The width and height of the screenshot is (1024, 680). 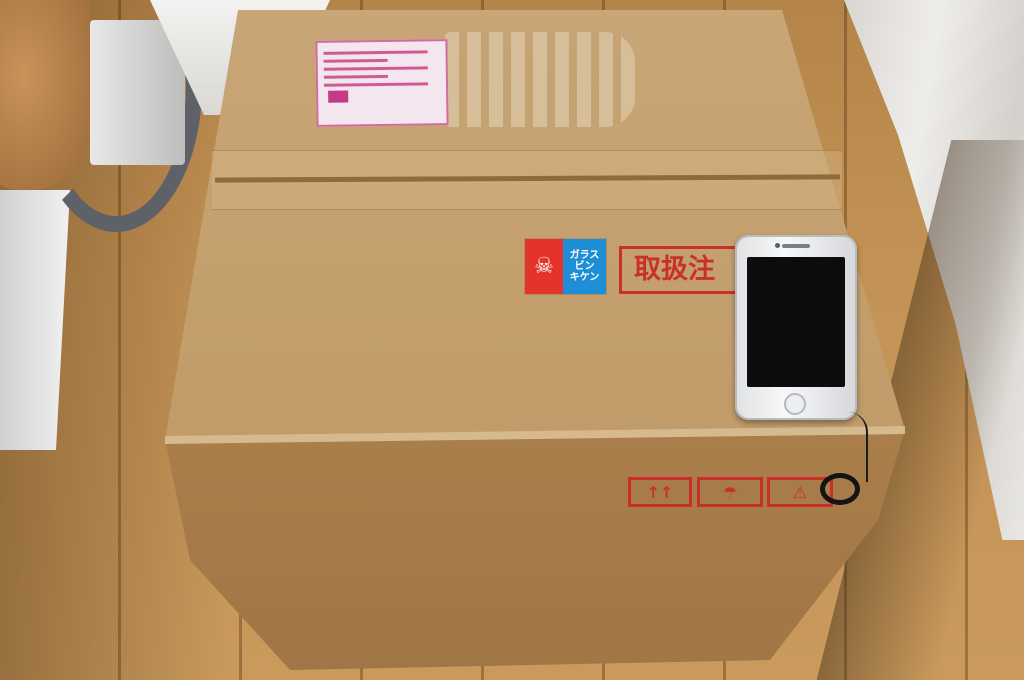 What do you see at coordinates (660, 492) in the screenshot?
I see `this-side-up-icon: ↑↑` at bounding box center [660, 492].